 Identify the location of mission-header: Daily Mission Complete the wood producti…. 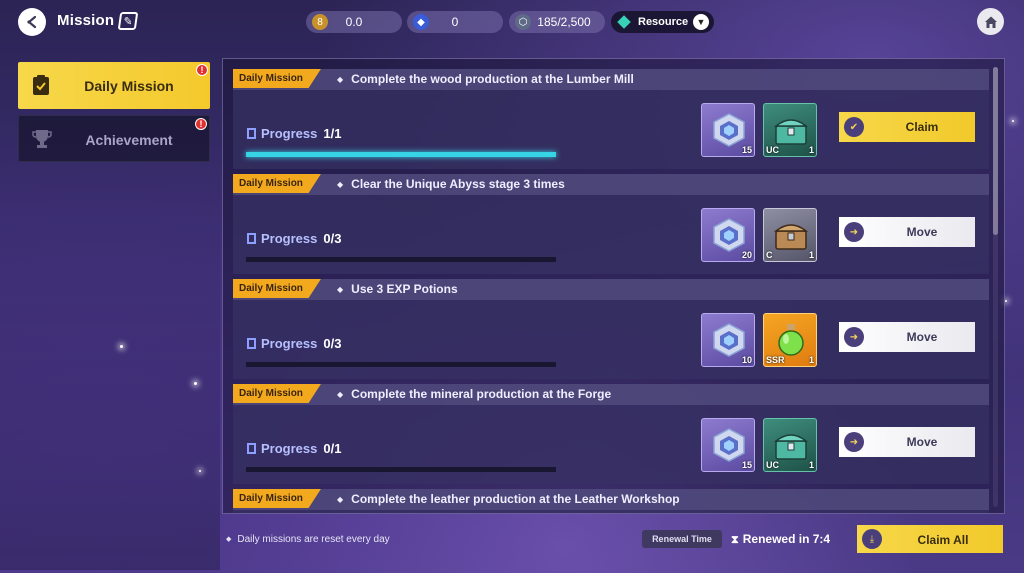
(611, 79).